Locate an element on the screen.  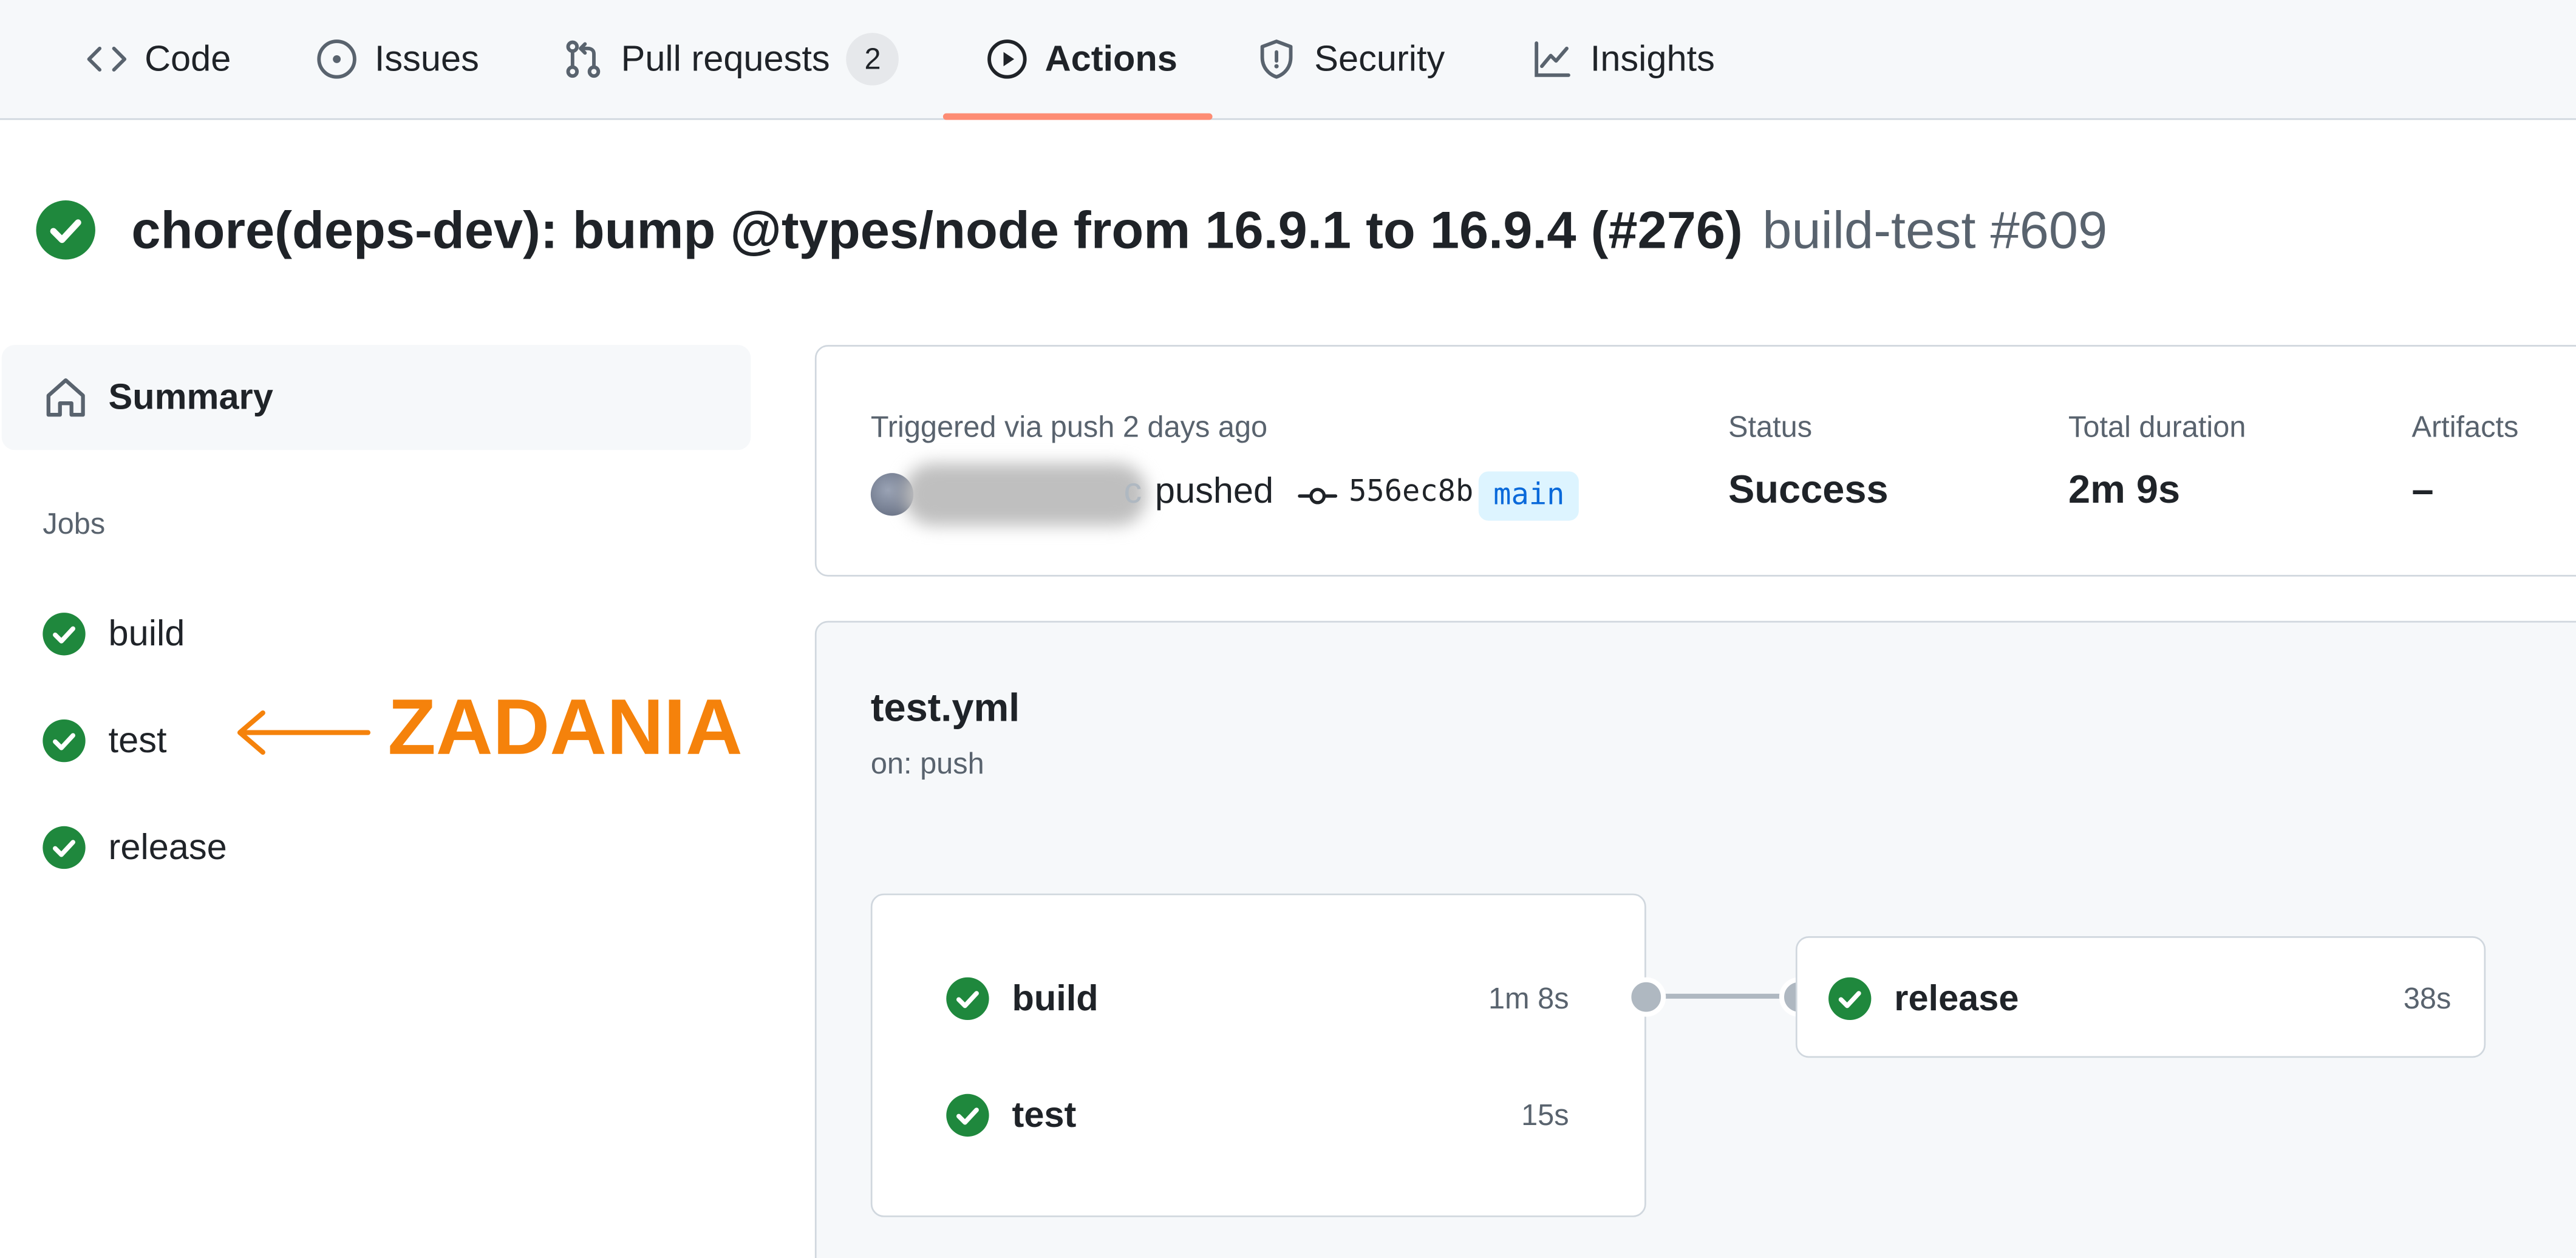
tab-security-label: Security is located at coordinates (1380, 58).